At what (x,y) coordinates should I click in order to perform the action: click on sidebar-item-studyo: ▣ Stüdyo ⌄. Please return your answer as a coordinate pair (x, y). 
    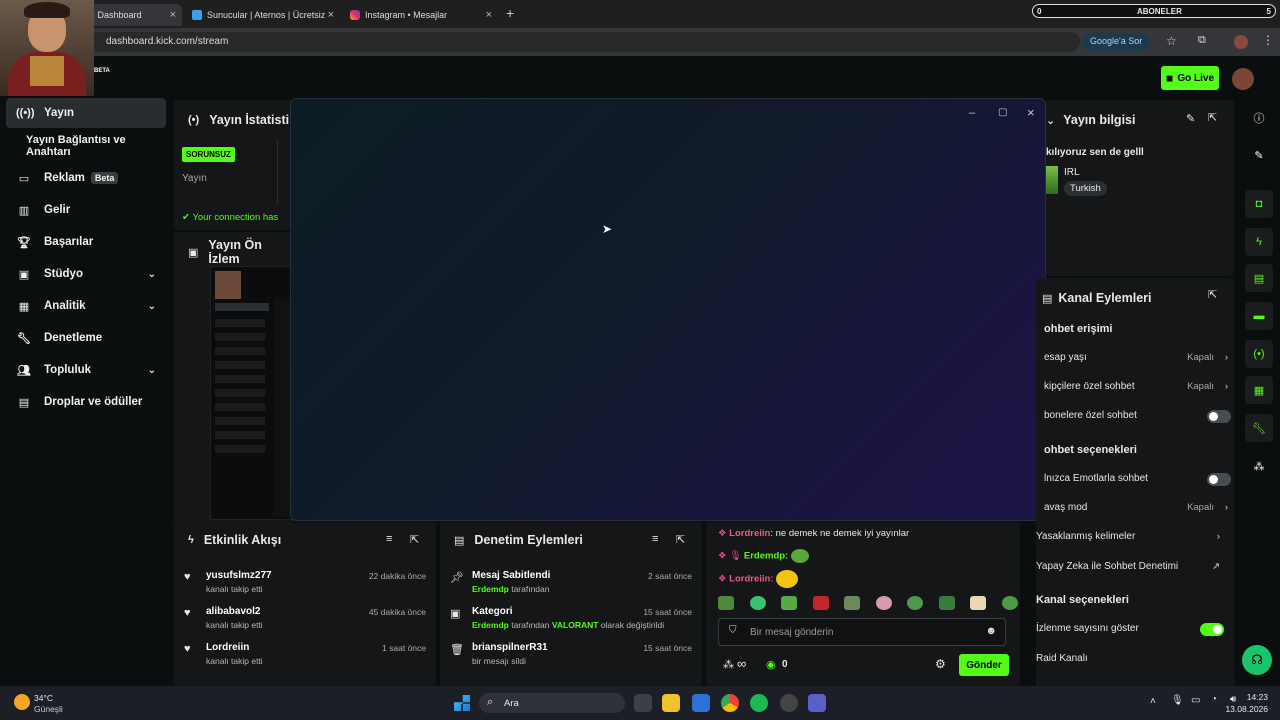
    Looking at the image, I should click on (86, 274).